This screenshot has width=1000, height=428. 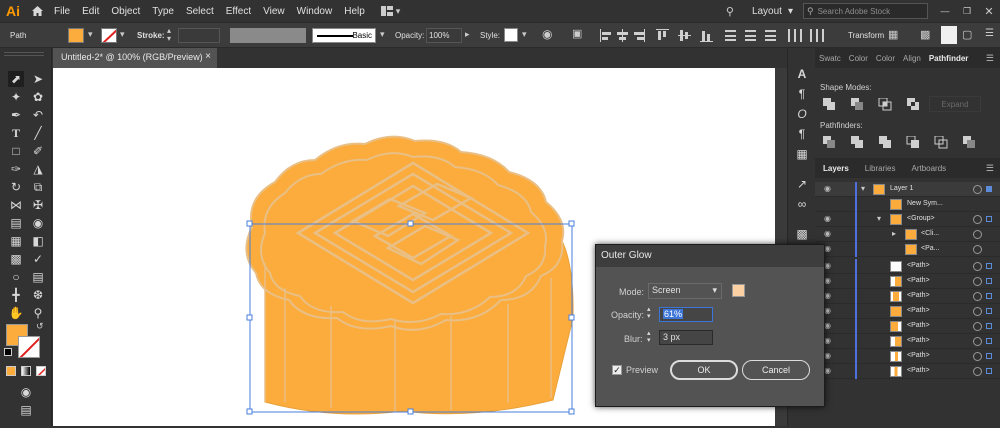 I want to click on transform-link: Transform, so click(x=866, y=35).